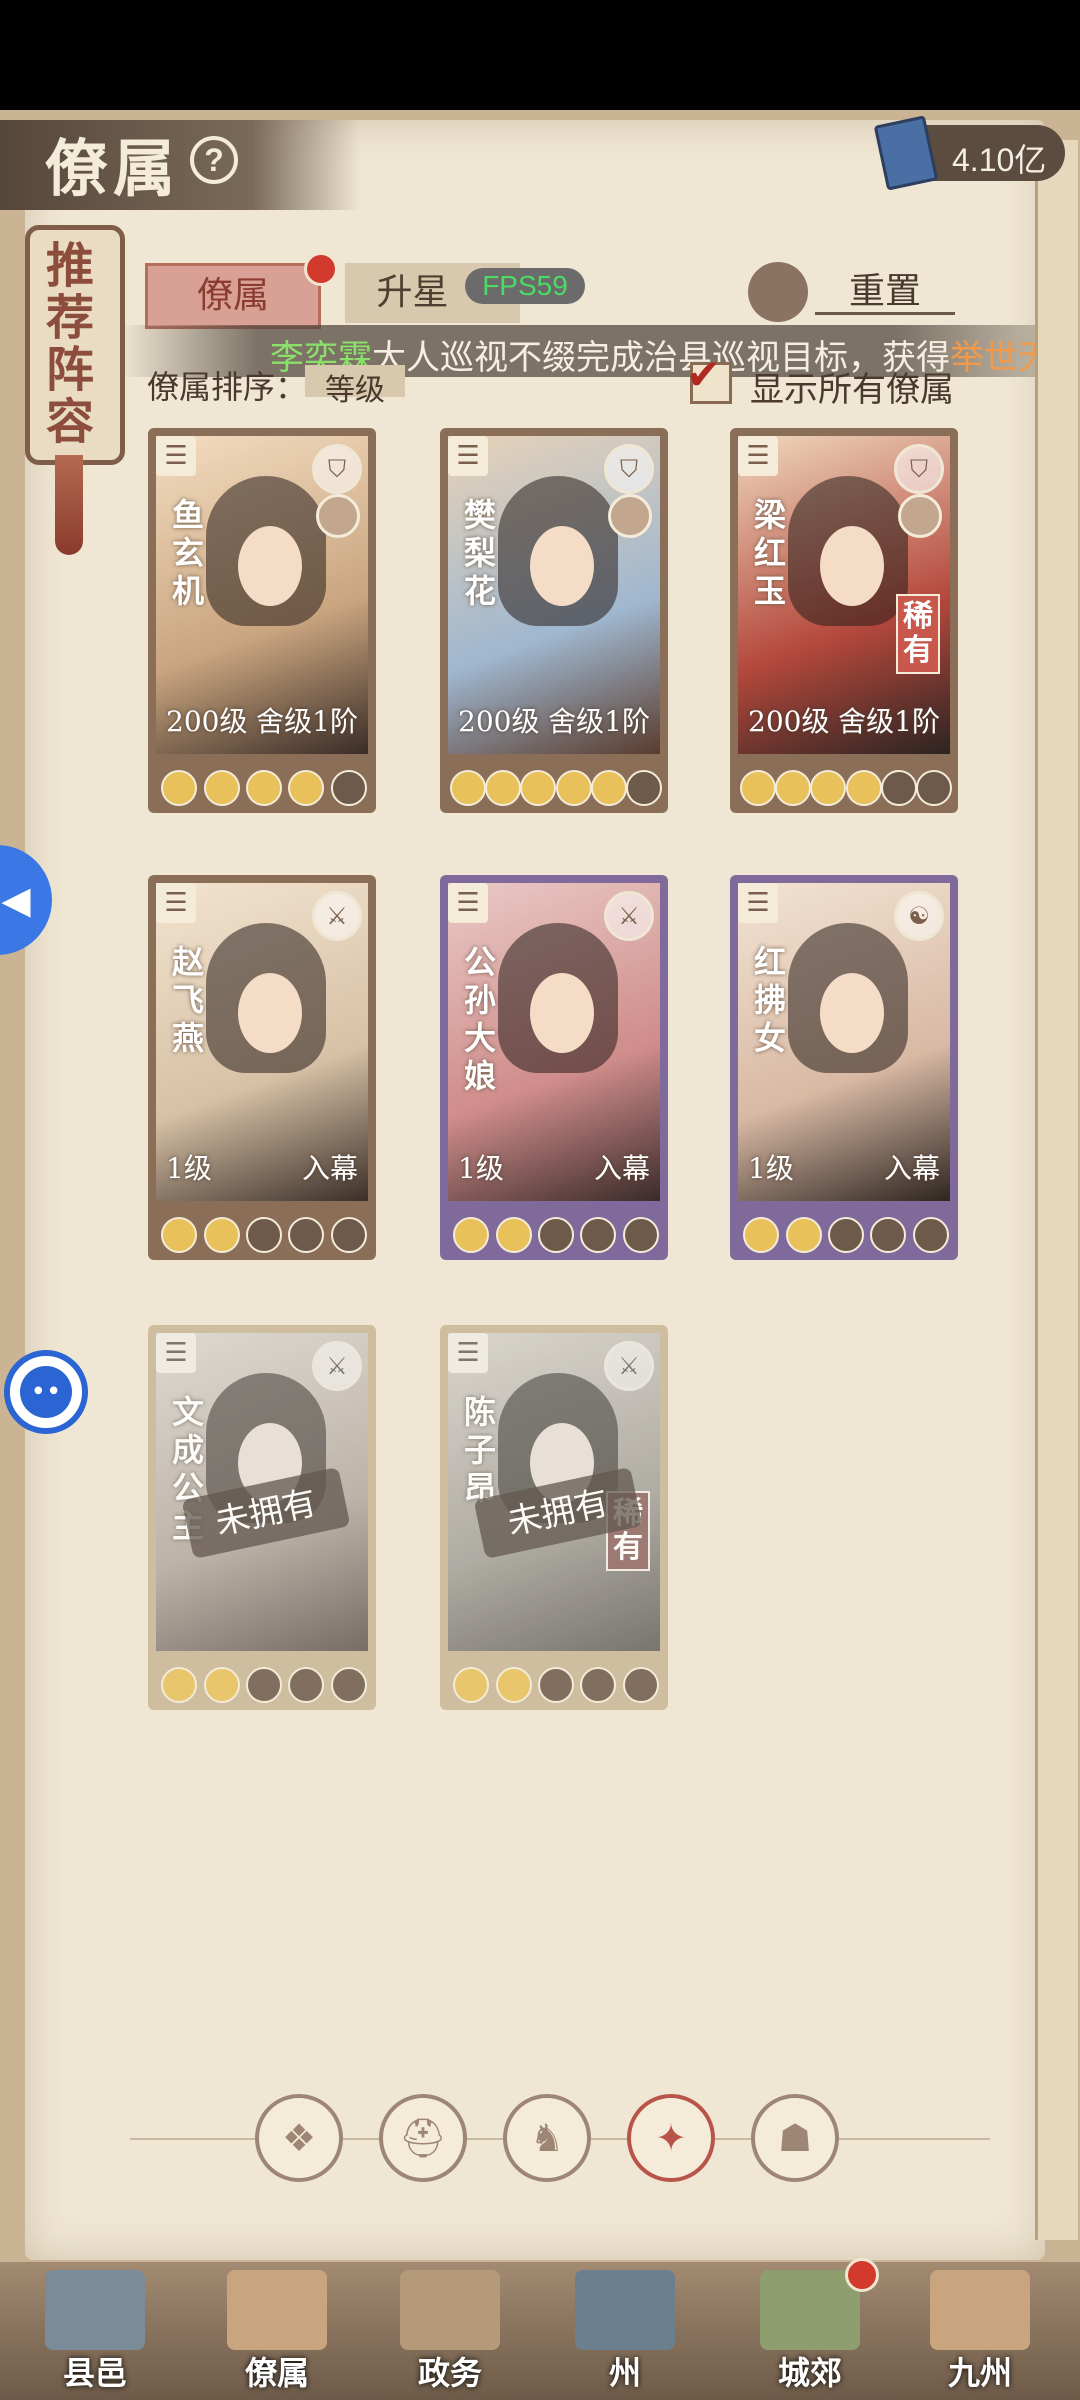  Describe the element at coordinates (277, 2331) in the screenshot. I see `bottom-tab-1: 僚属` at that location.